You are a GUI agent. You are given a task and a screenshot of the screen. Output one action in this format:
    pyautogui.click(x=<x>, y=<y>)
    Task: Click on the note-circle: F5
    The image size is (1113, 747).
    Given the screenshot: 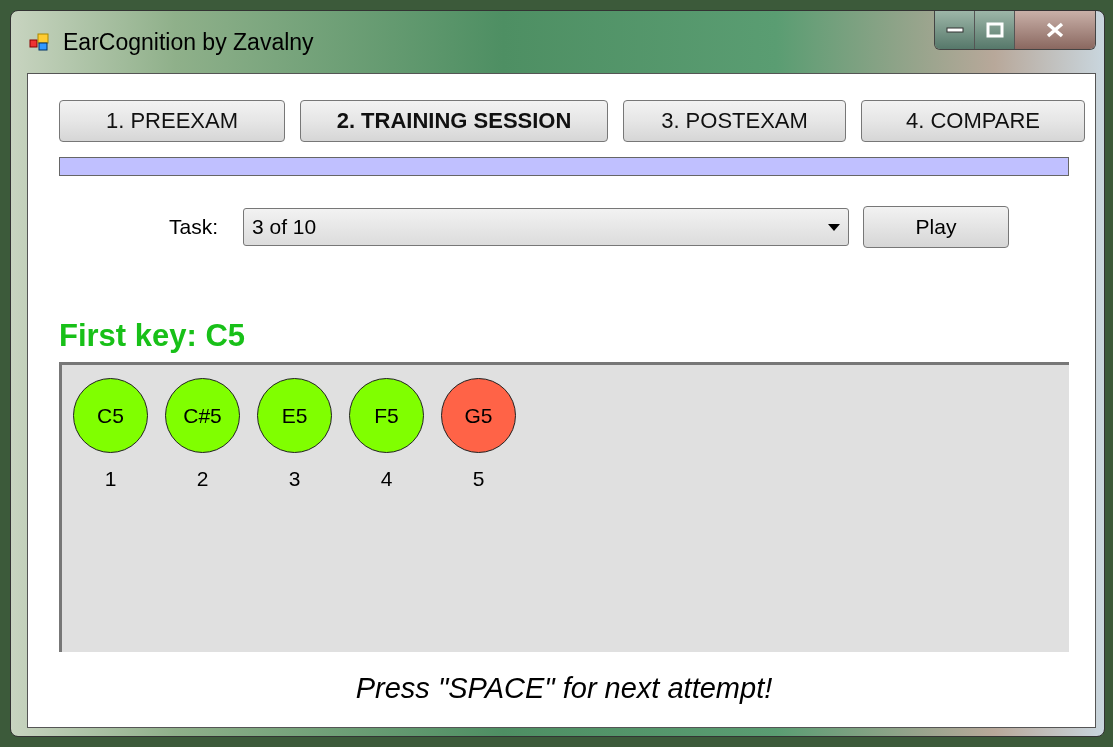 What is the action you would take?
    pyautogui.click(x=386, y=415)
    